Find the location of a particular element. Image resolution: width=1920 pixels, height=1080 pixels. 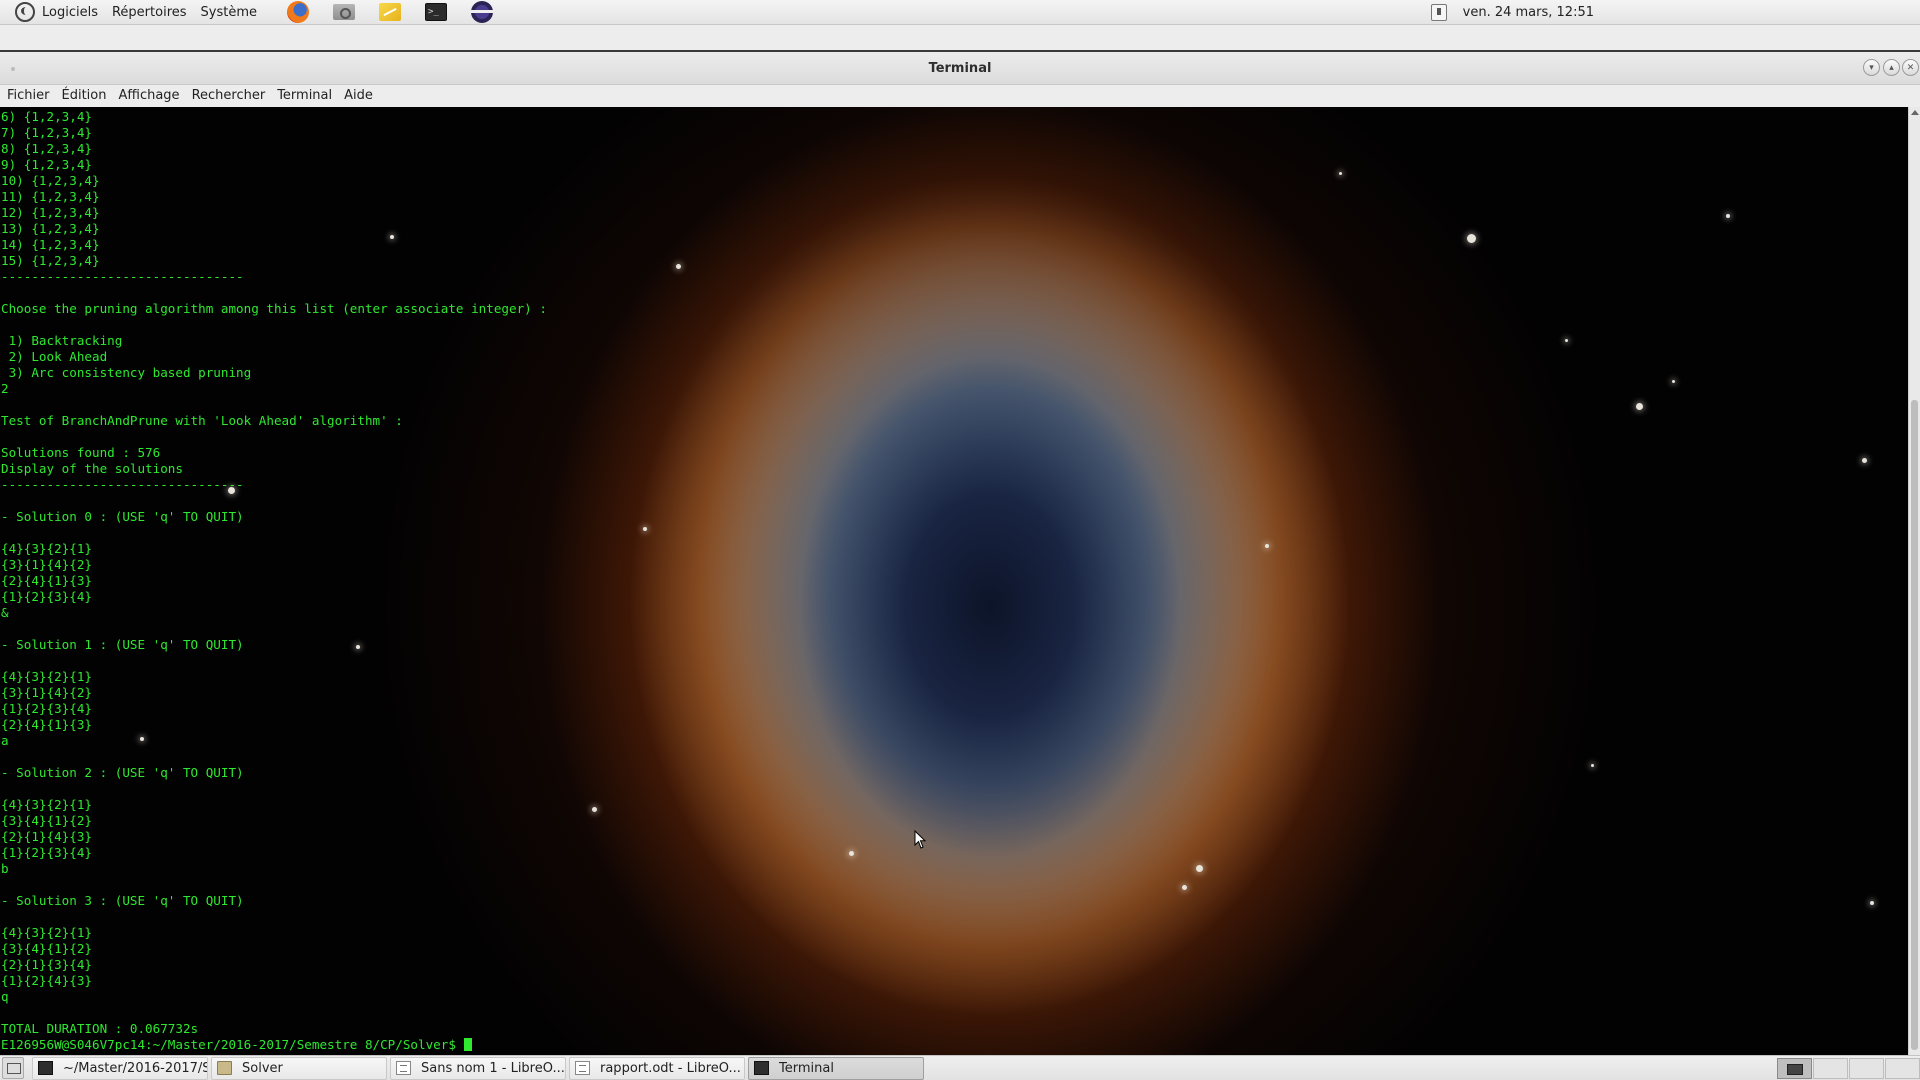

notes-icon is located at coordinates (390, 12).